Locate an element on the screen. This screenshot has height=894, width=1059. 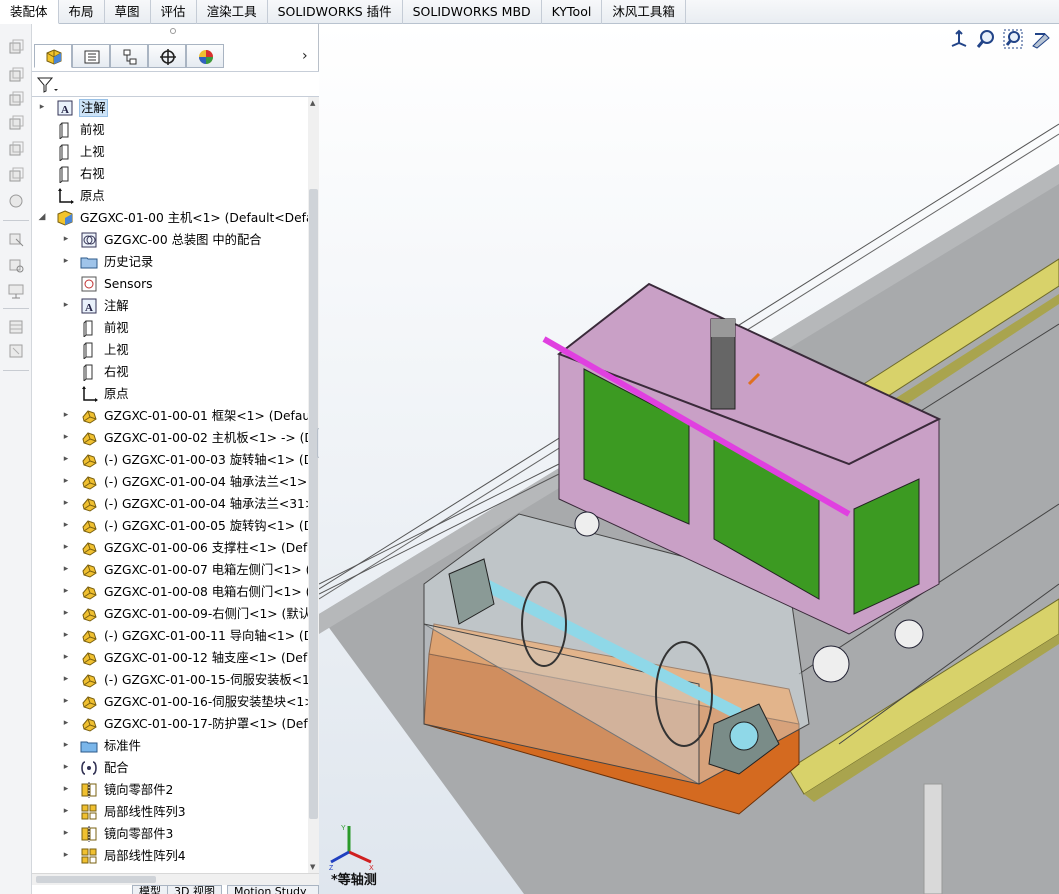
ribbon-tab: 评估 is located at coordinates (174, 12).